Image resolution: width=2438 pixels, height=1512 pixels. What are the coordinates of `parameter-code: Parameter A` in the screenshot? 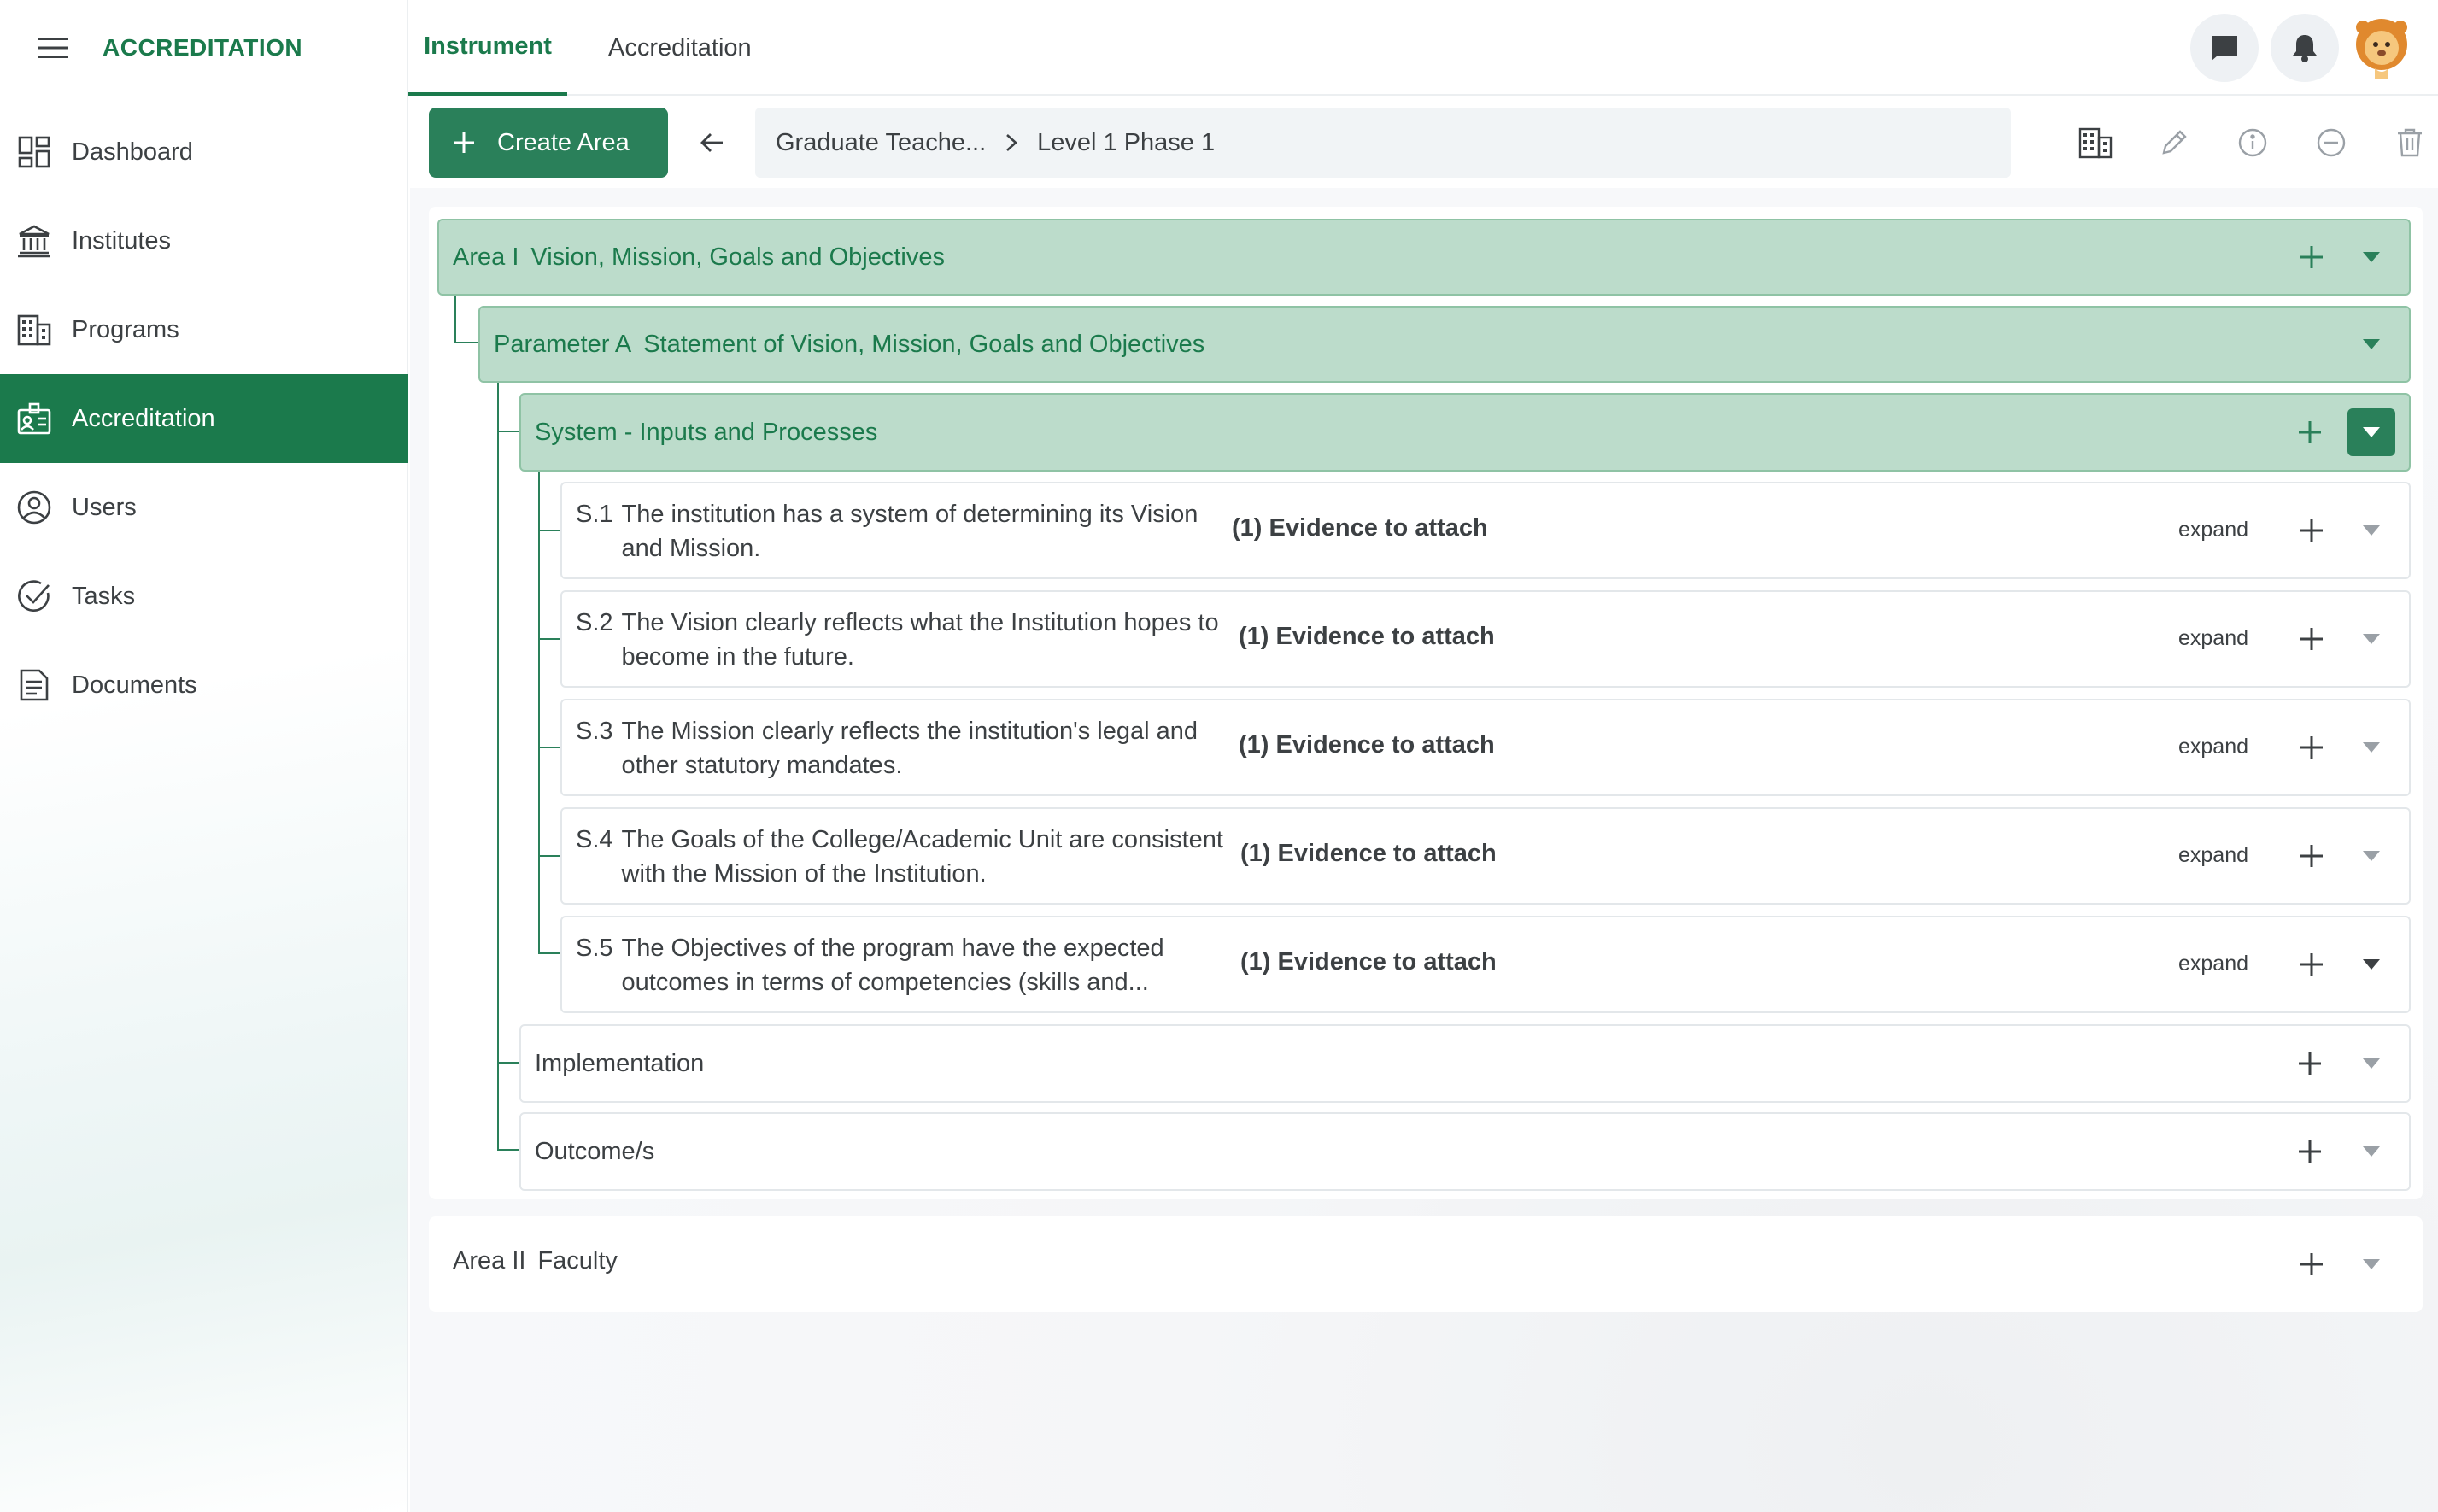 It's located at (563, 344).